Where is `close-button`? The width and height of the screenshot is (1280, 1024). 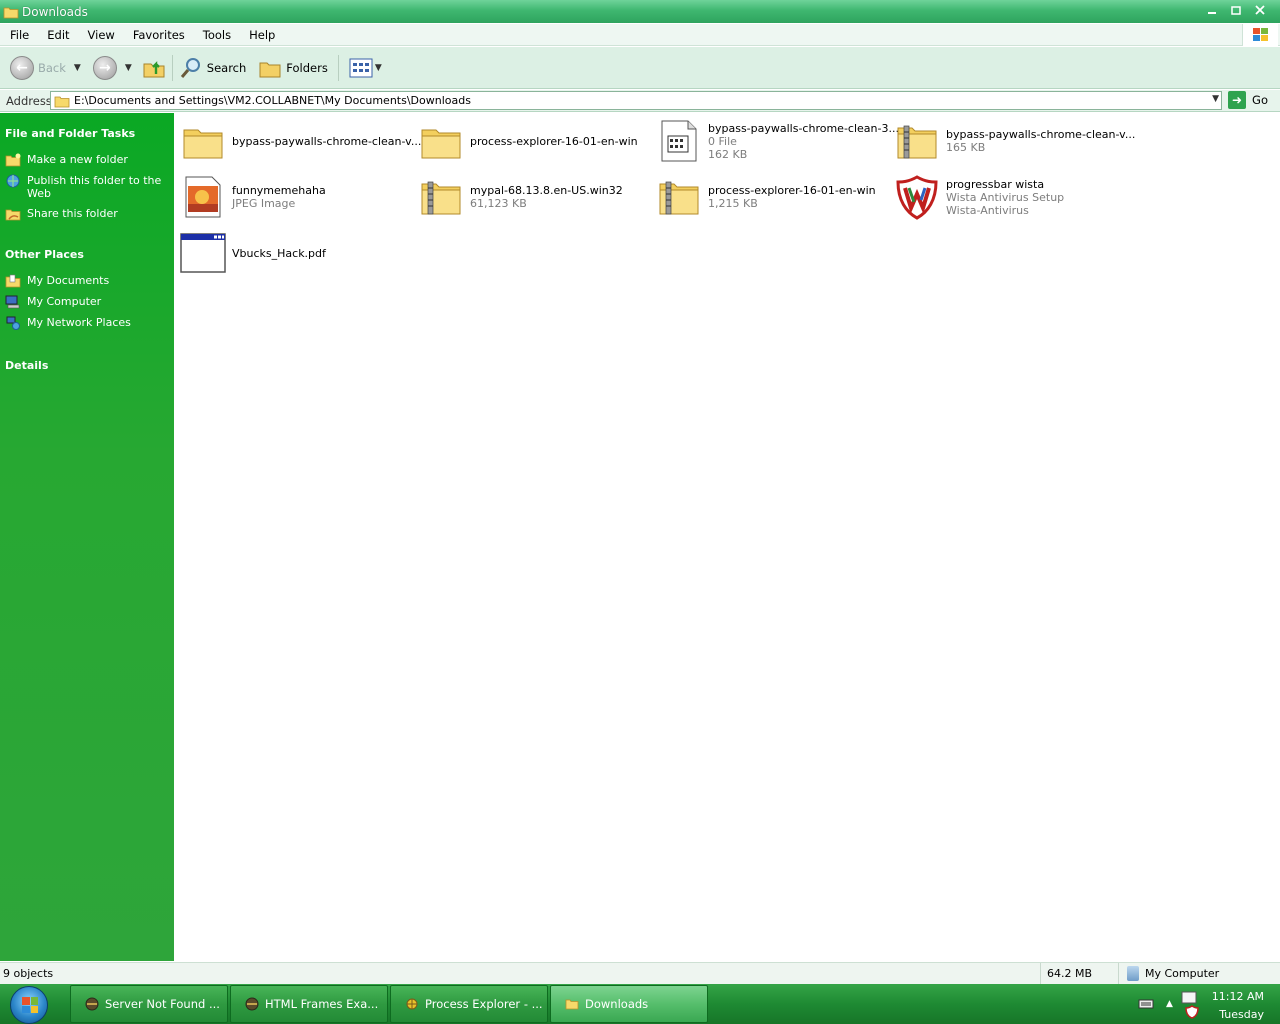
close-button is located at coordinates (1260, 10).